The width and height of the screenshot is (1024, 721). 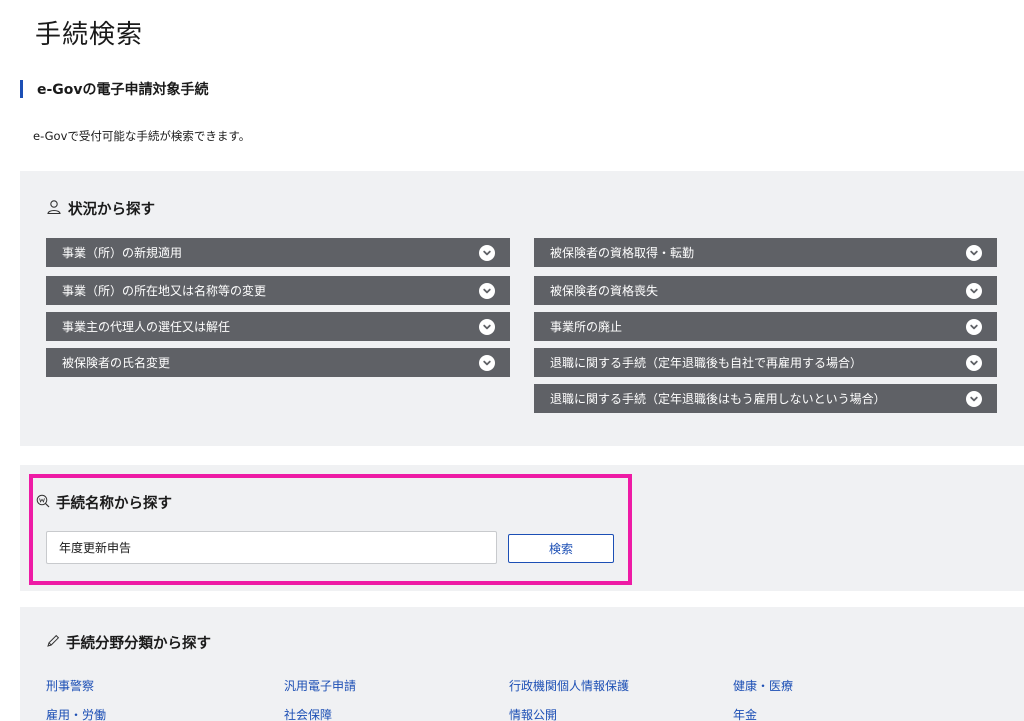 I want to click on section-heading: e-Govの電子申請対象手続, so click(x=114, y=89).